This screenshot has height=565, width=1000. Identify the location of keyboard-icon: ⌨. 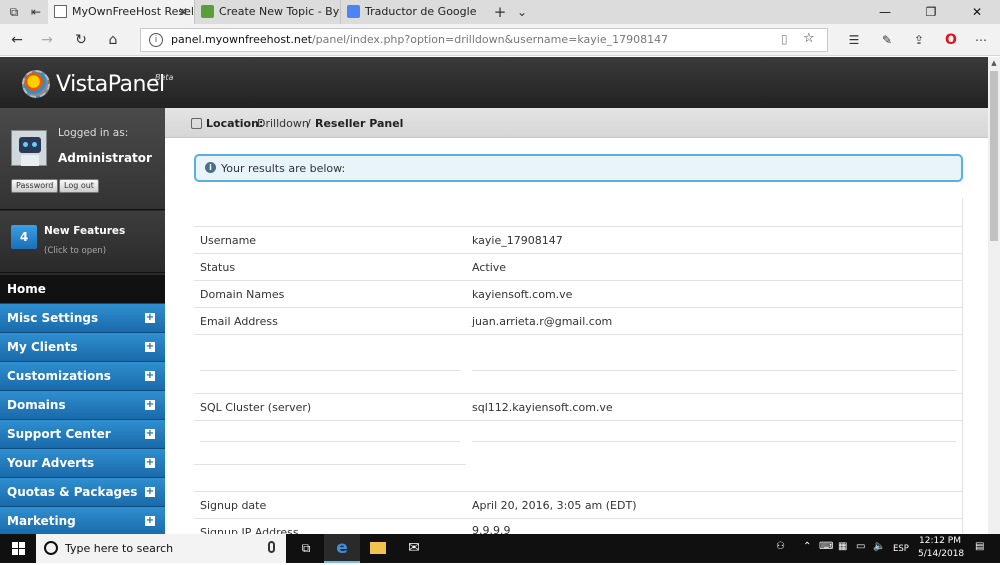
(826, 546).